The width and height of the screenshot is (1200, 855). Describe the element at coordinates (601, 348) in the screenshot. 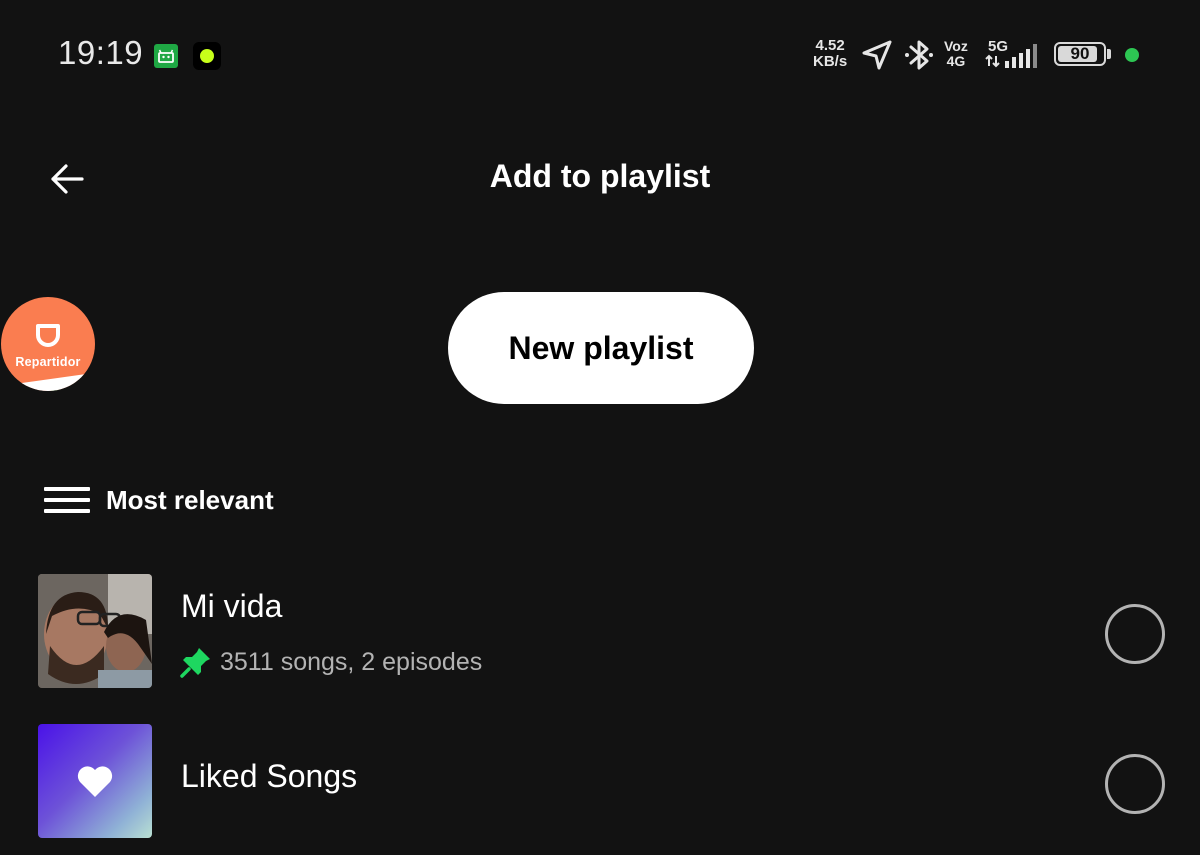

I see `new-playlist-button: New playlist` at that location.